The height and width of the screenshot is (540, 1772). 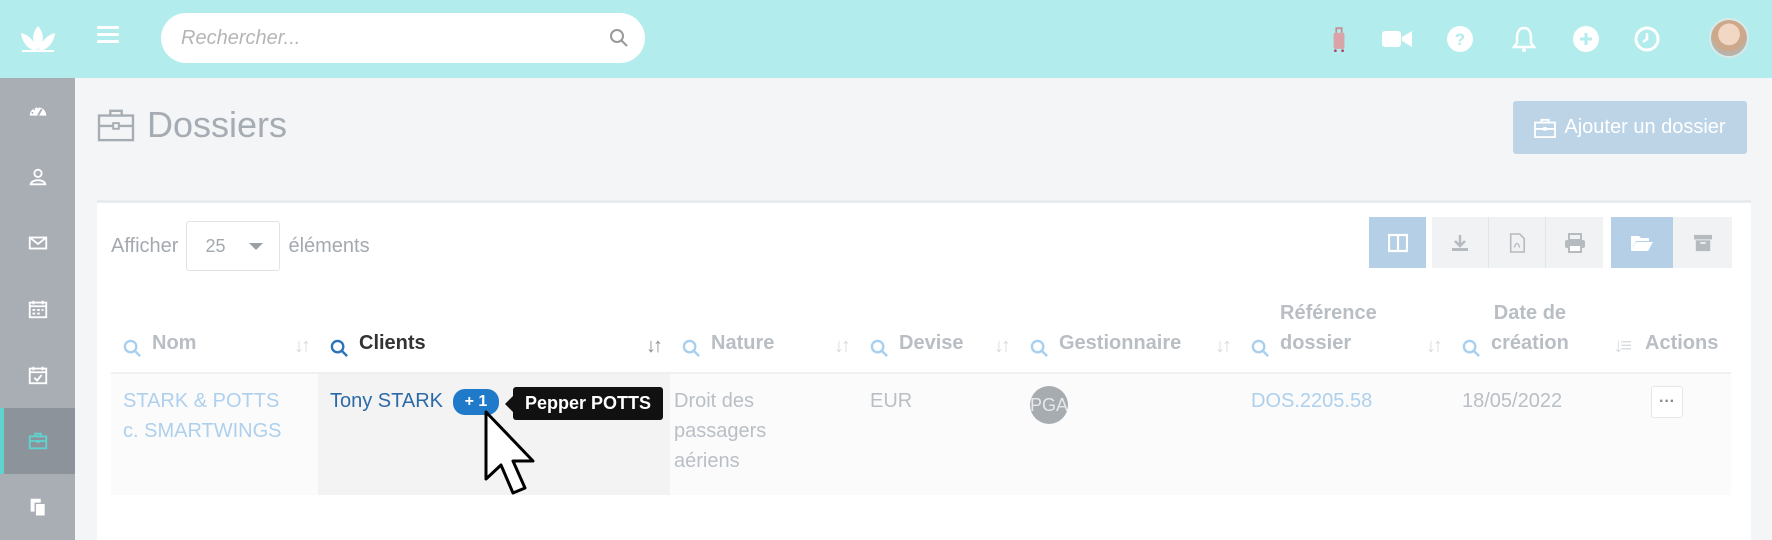 I want to click on columns-icon, so click(x=1397, y=242).